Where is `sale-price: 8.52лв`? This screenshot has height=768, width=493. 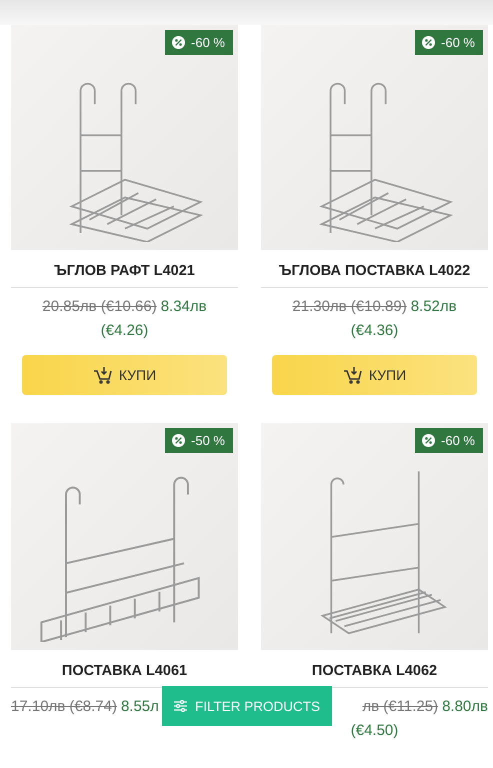 sale-price: 8.52лв is located at coordinates (433, 307).